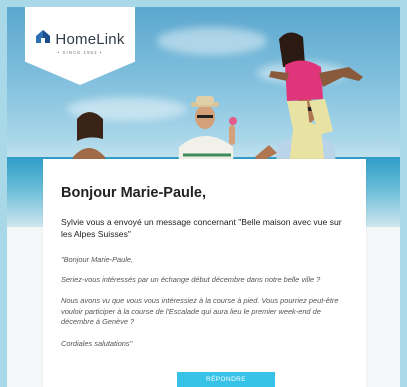 Image resolution: width=407 pixels, height=387 pixels. Describe the element at coordinates (226, 379) in the screenshot. I see `reply-button: RÉPONDRE` at that location.